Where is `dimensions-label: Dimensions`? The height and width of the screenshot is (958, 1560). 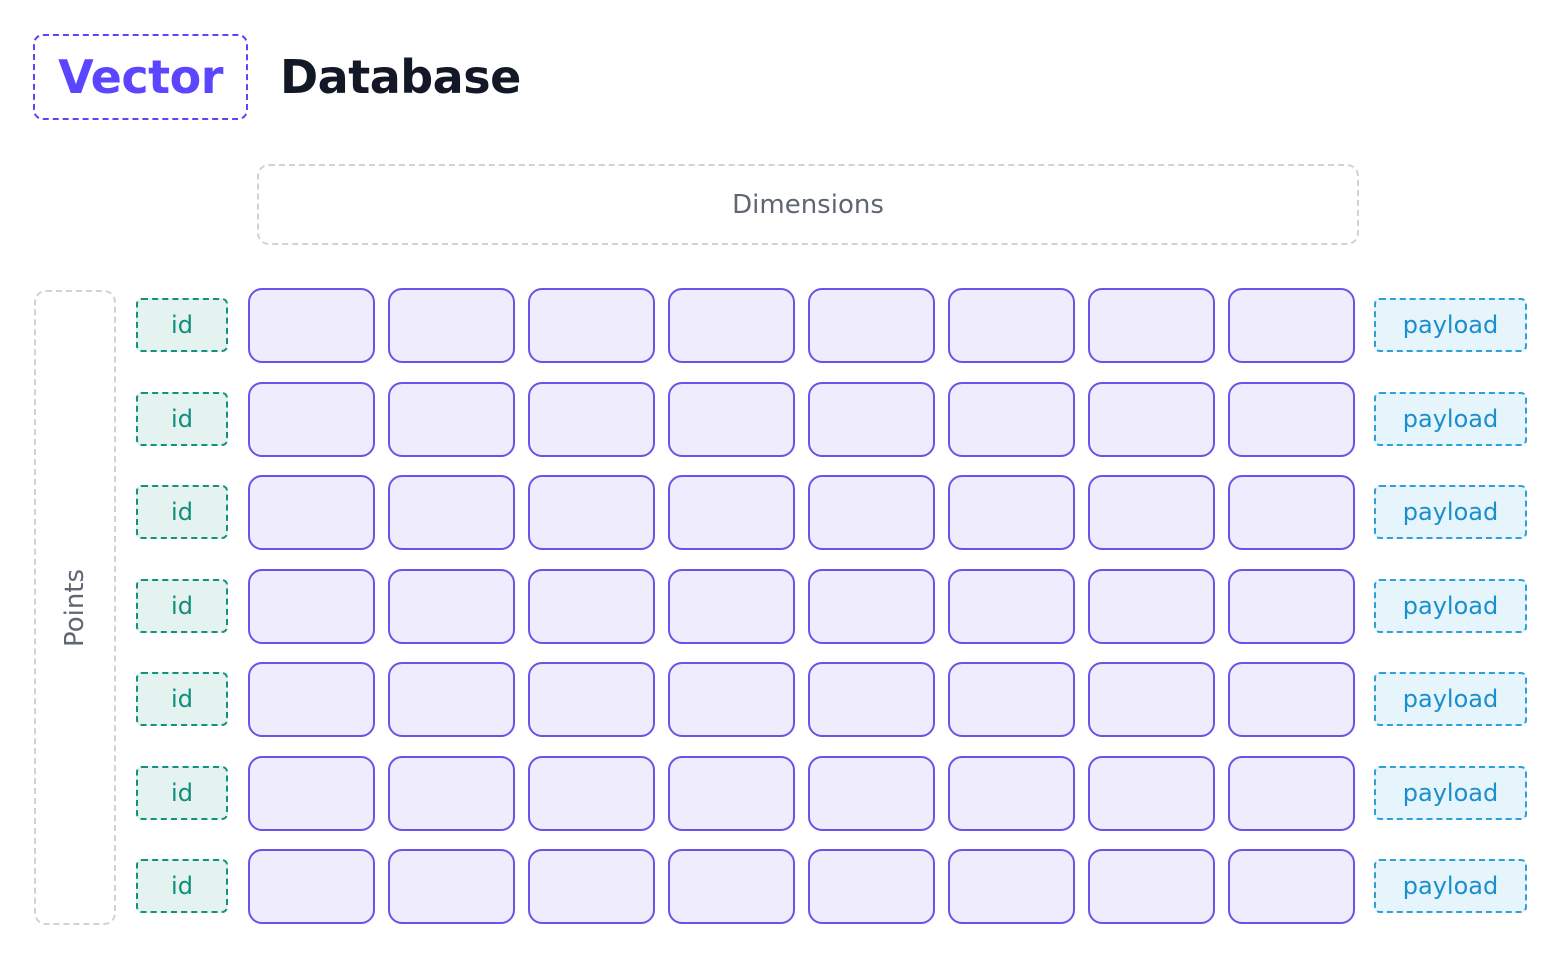
dimensions-label: Dimensions is located at coordinates (808, 204).